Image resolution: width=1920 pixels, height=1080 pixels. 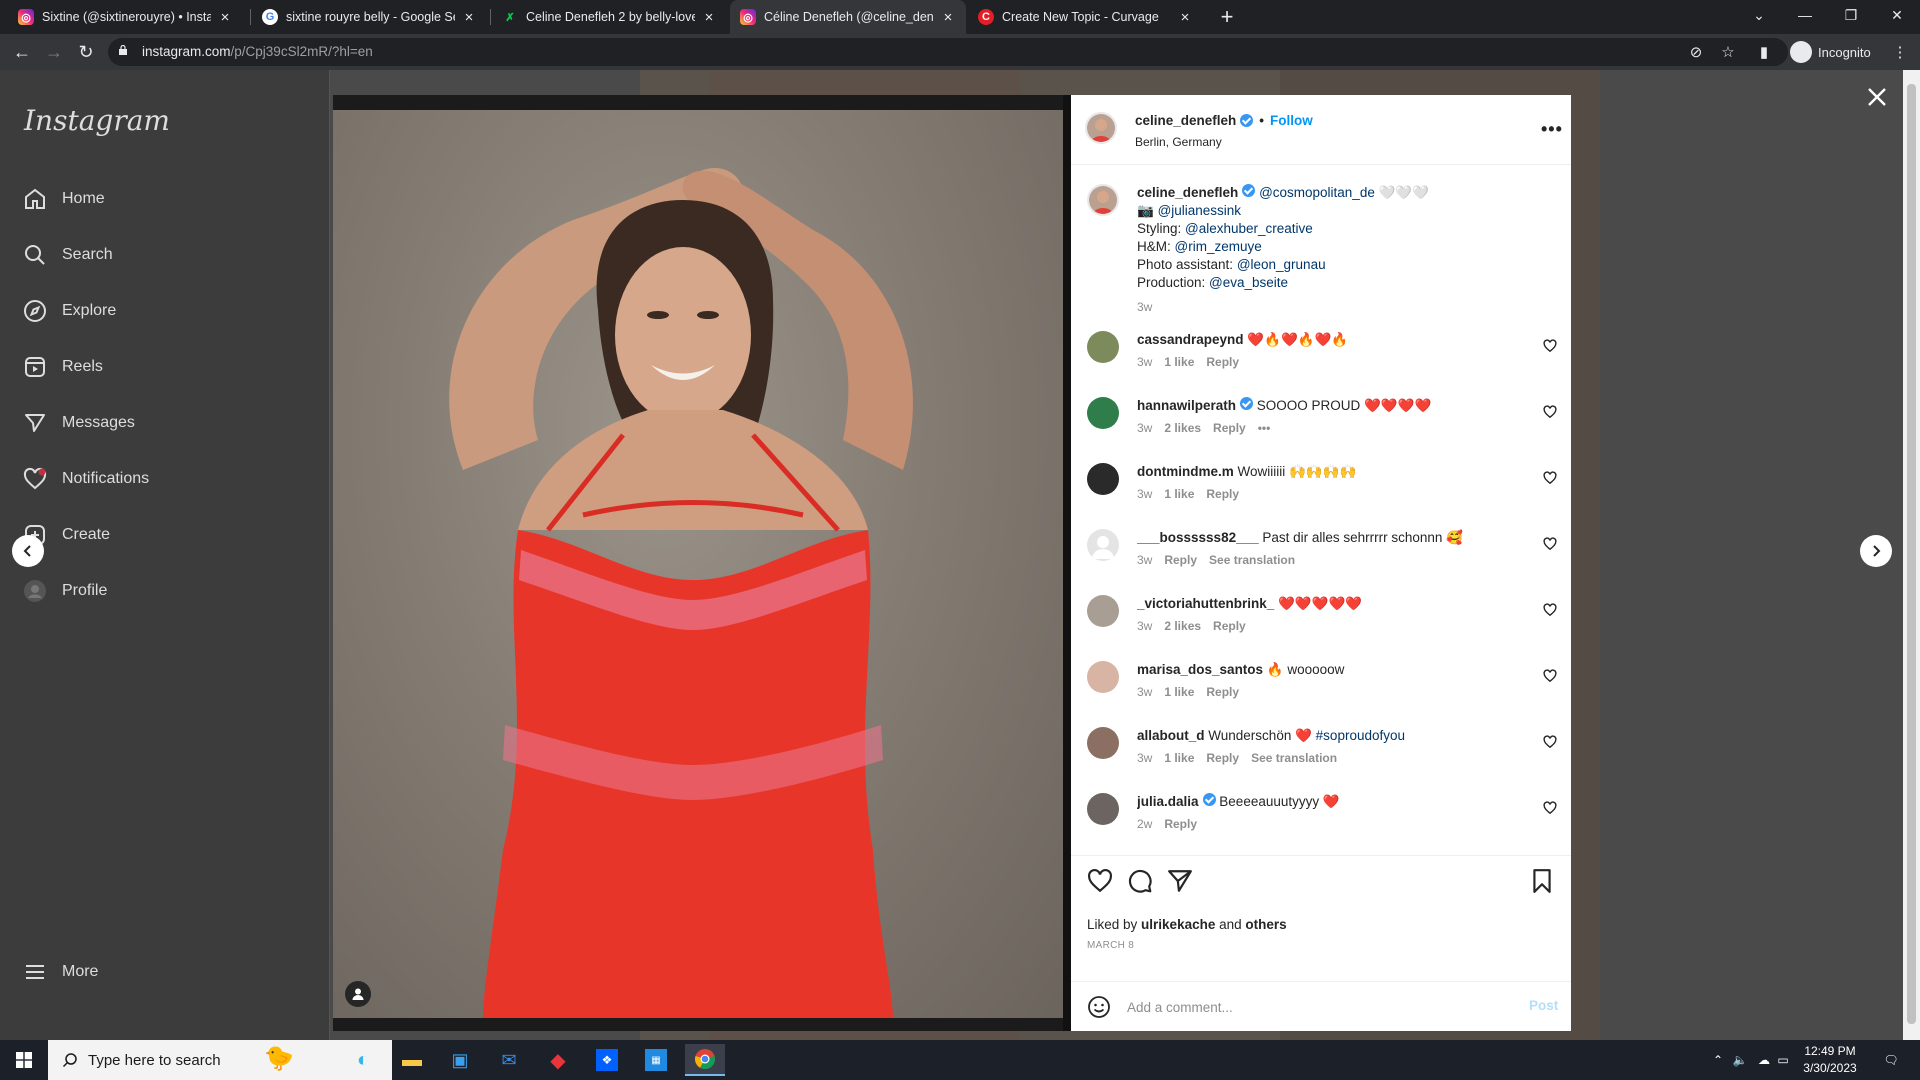 What do you see at coordinates (64, 591) in the screenshot?
I see `sidebar-item-profile: Profile` at bounding box center [64, 591].